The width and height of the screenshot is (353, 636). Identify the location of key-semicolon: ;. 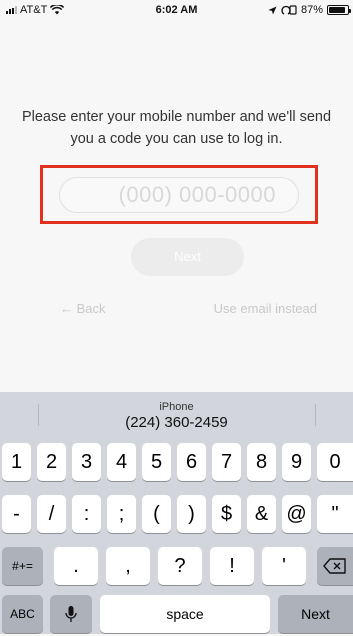
(121, 514).